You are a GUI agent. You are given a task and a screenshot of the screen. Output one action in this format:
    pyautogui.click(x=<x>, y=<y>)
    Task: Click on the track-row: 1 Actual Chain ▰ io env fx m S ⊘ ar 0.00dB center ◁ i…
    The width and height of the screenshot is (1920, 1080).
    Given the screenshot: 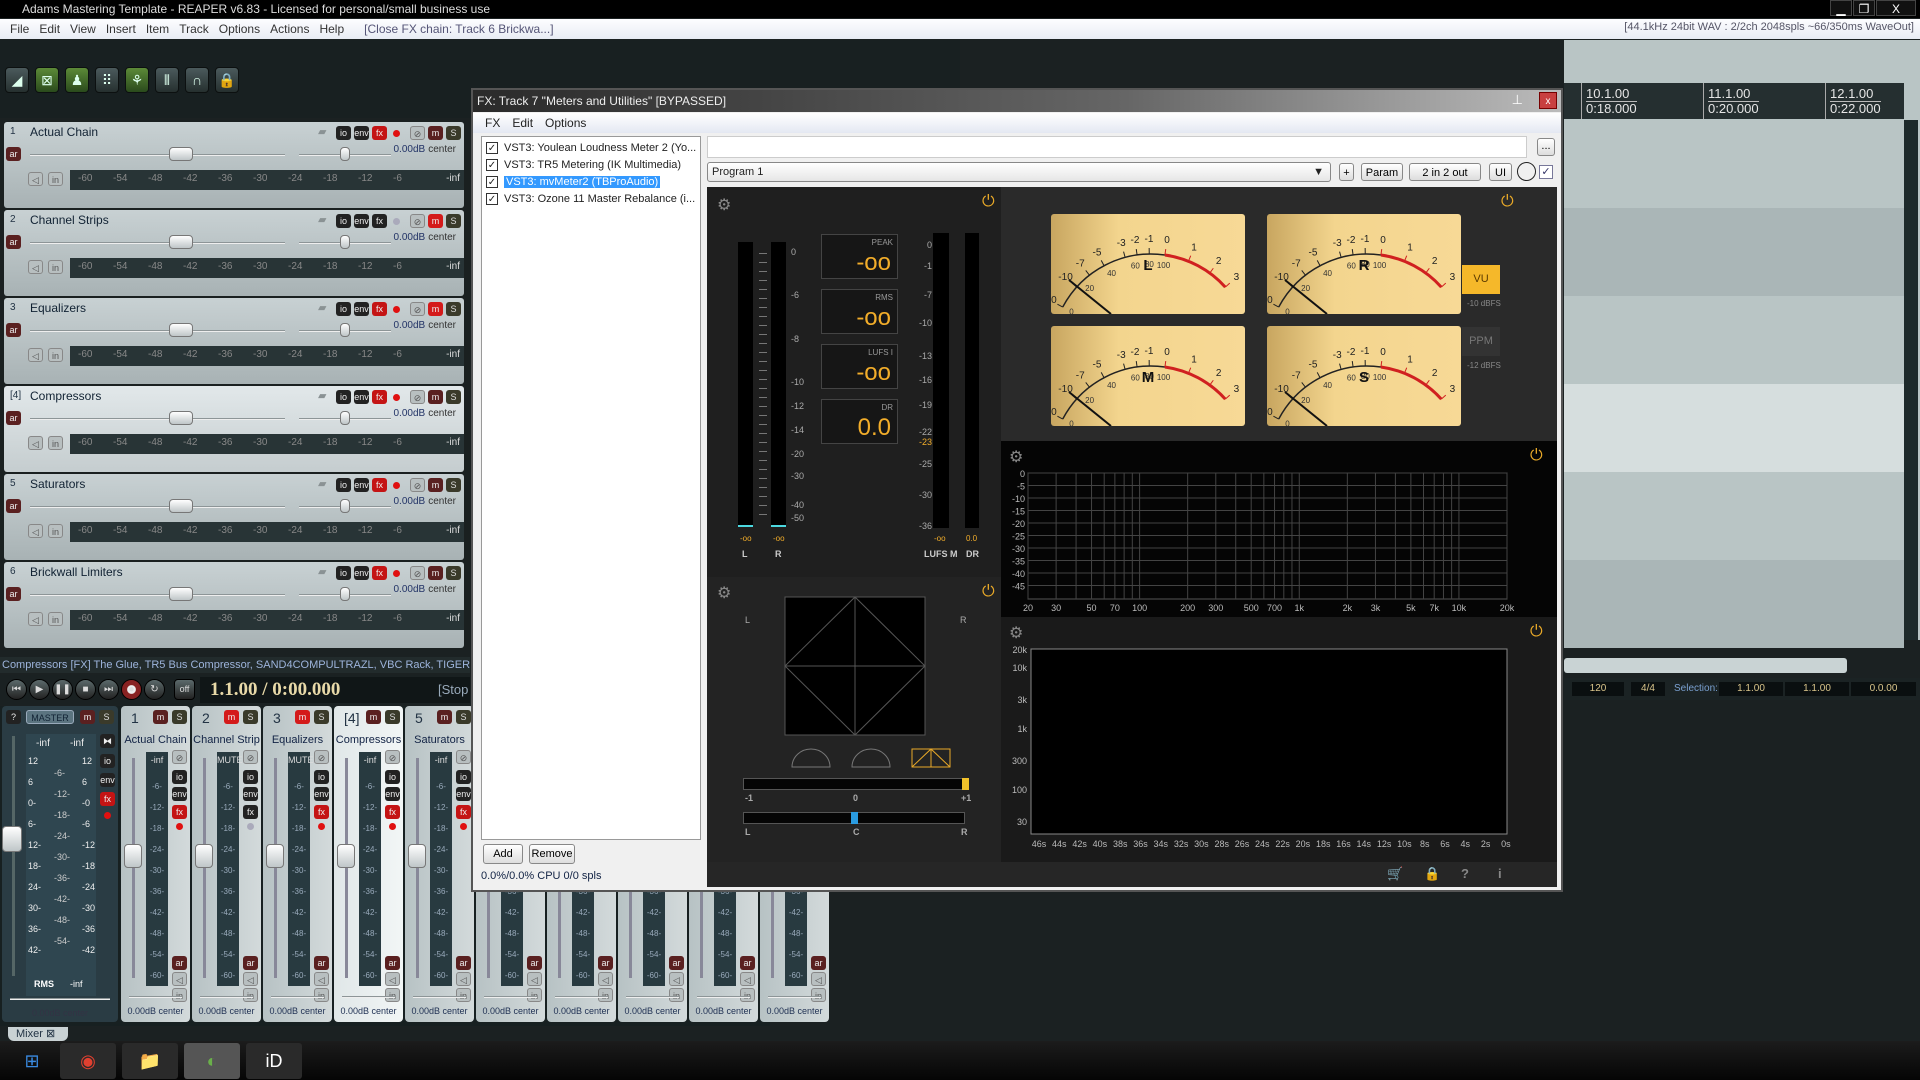 What is the action you would take?
    pyautogui.click(x=234, y=165)
    